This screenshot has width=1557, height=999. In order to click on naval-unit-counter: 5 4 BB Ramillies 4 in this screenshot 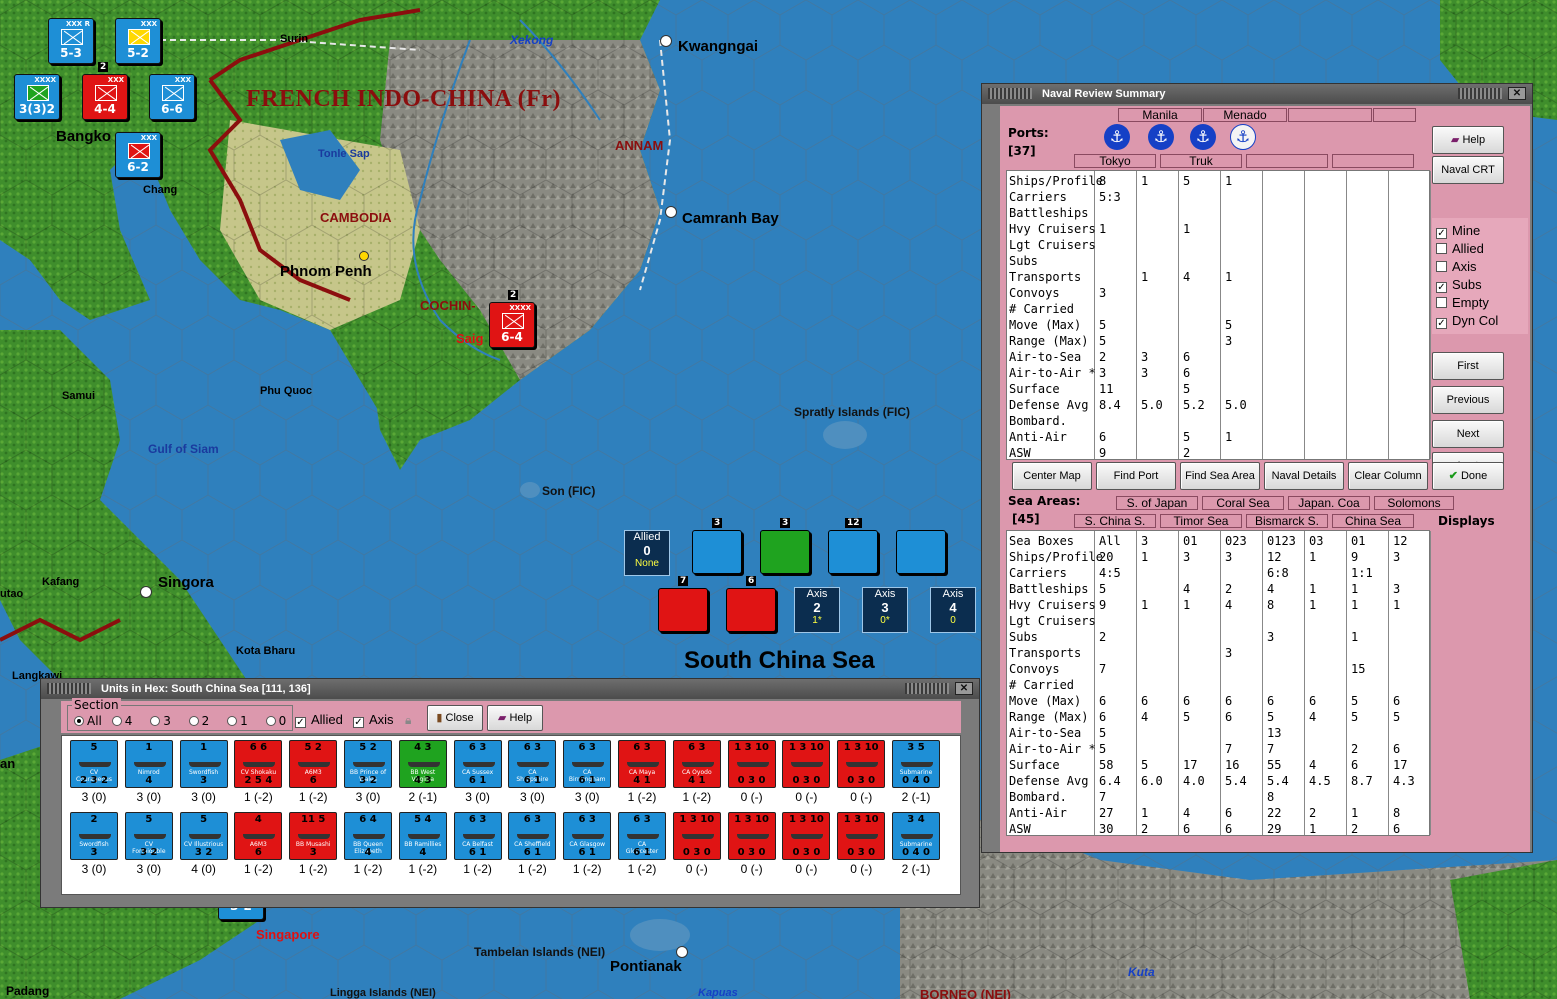, I will do `click(422, 836)`.